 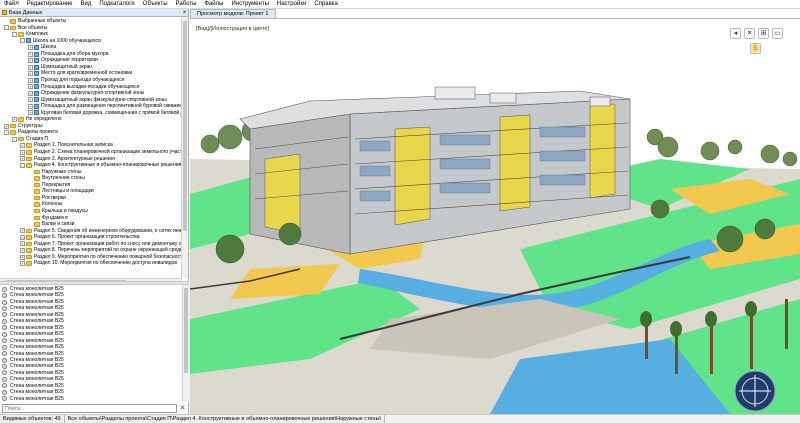 What do you see at coordinates (35, 21) in the screenshot?
I see `tree-item: Выбранные объекты` at bounding box center [35, 21].